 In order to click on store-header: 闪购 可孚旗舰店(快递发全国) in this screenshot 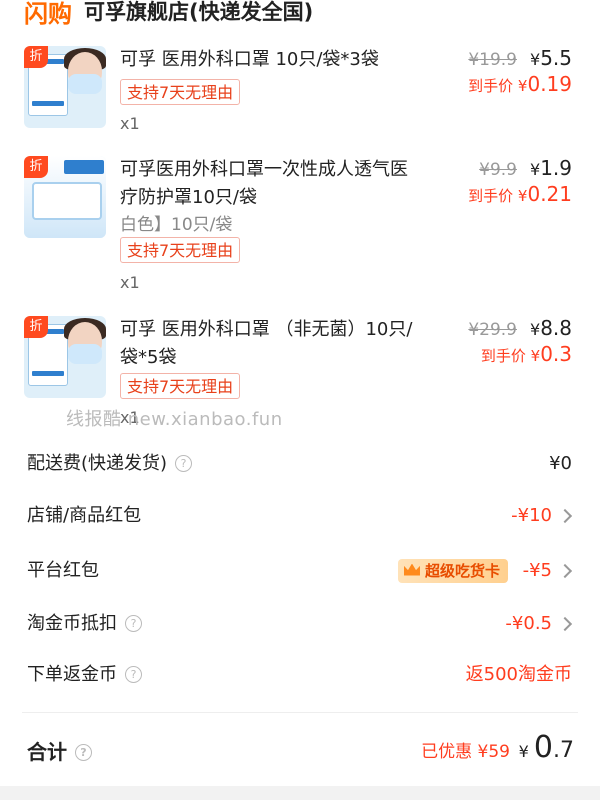, I will do `click(300, 15)`.